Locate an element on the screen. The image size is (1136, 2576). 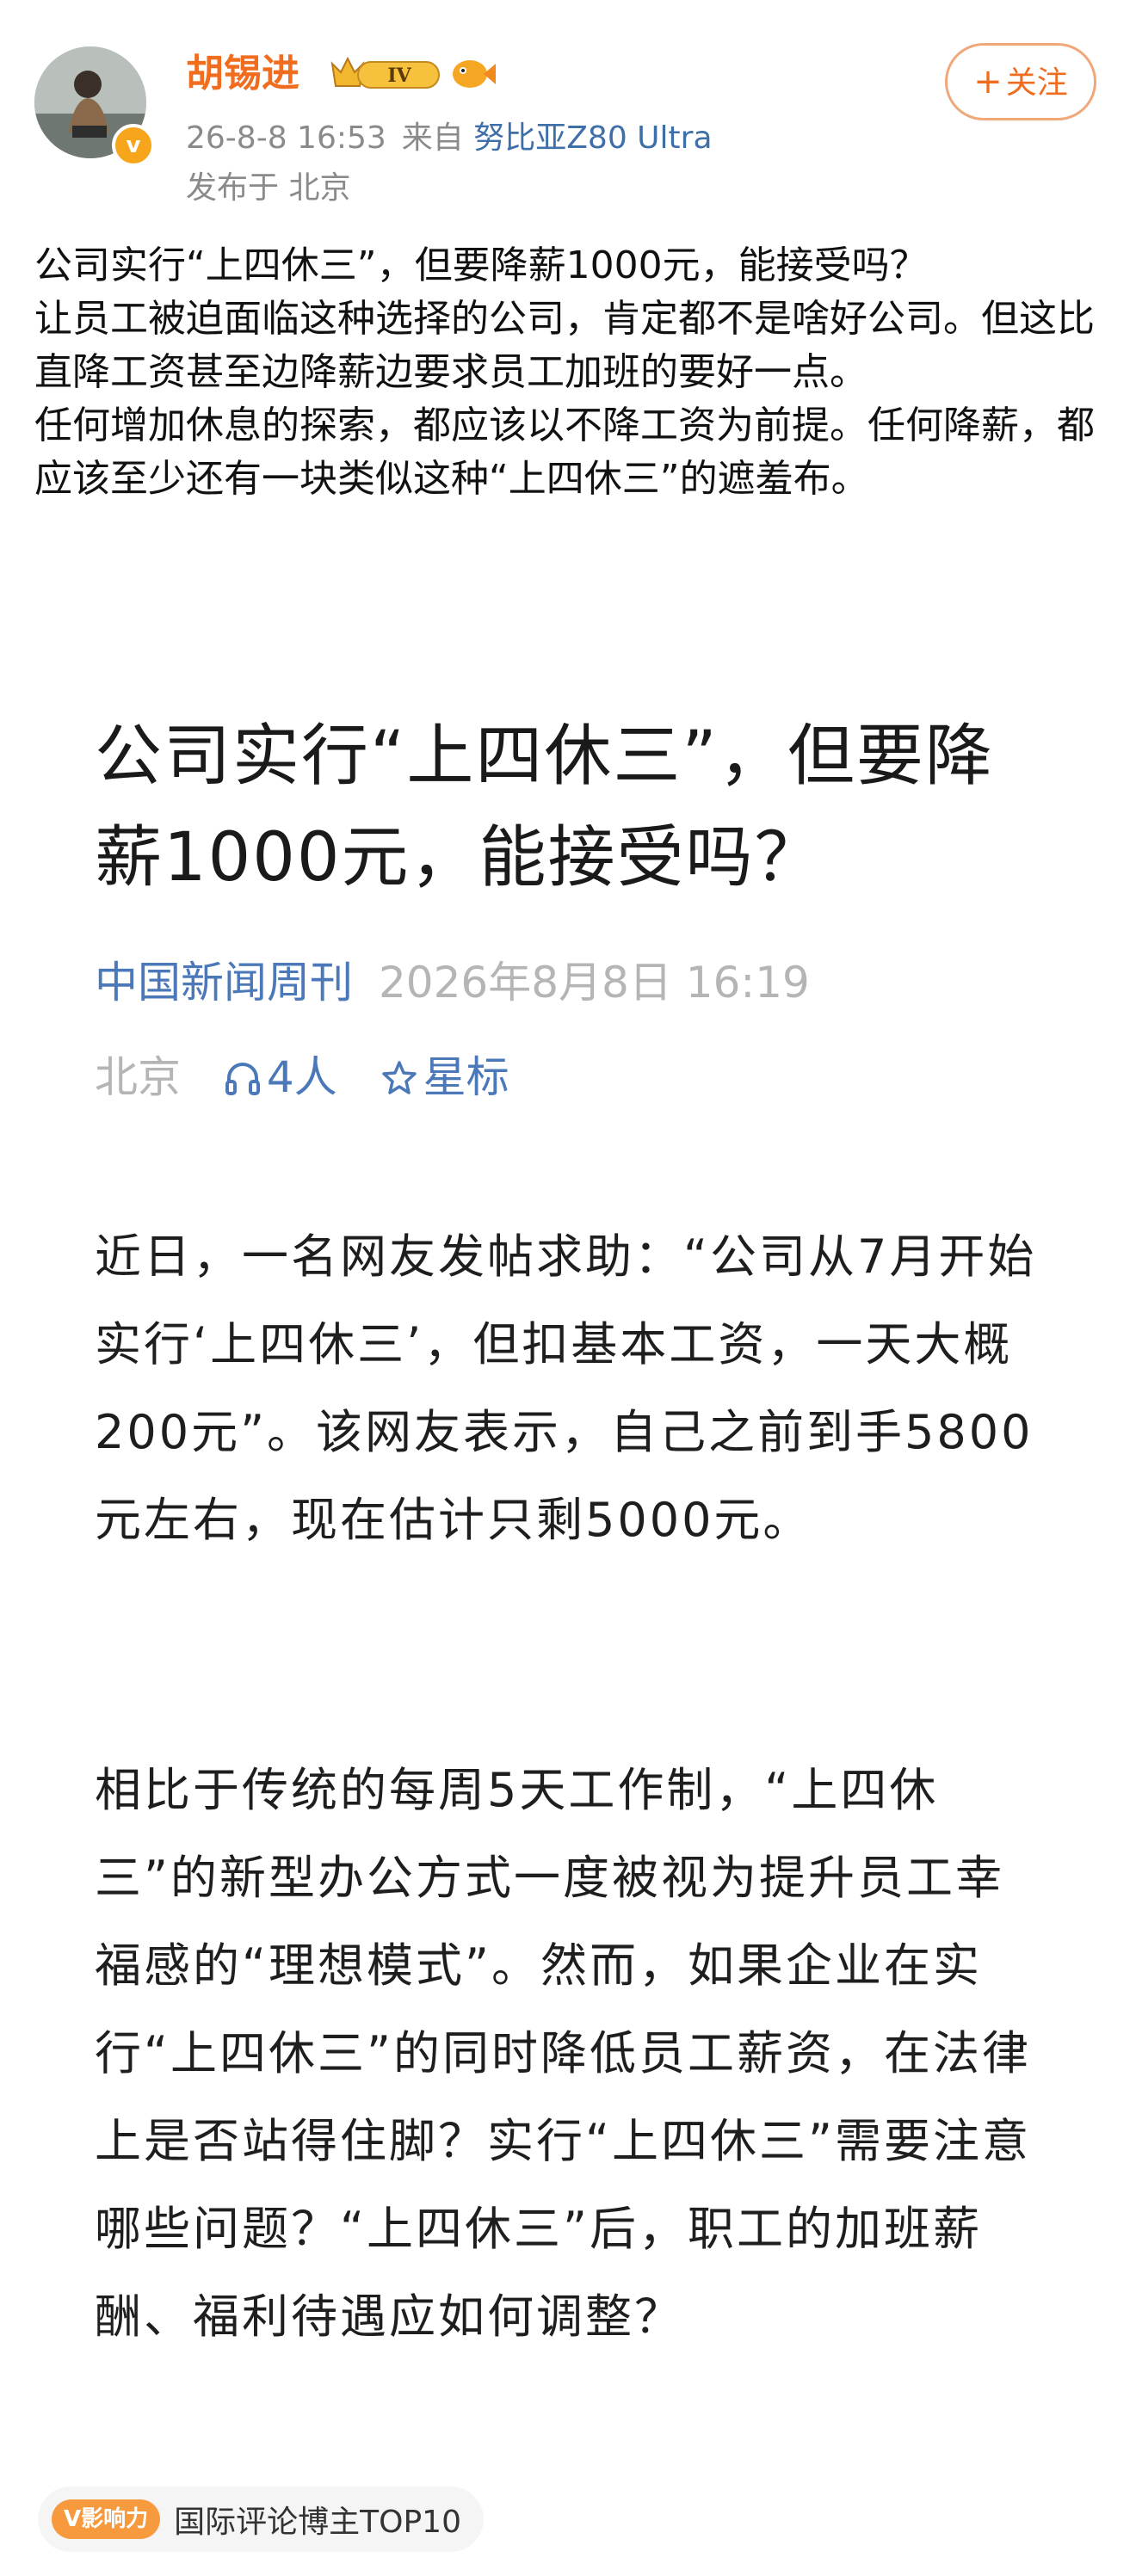
star-icon is located at coordinates (399, 1077).